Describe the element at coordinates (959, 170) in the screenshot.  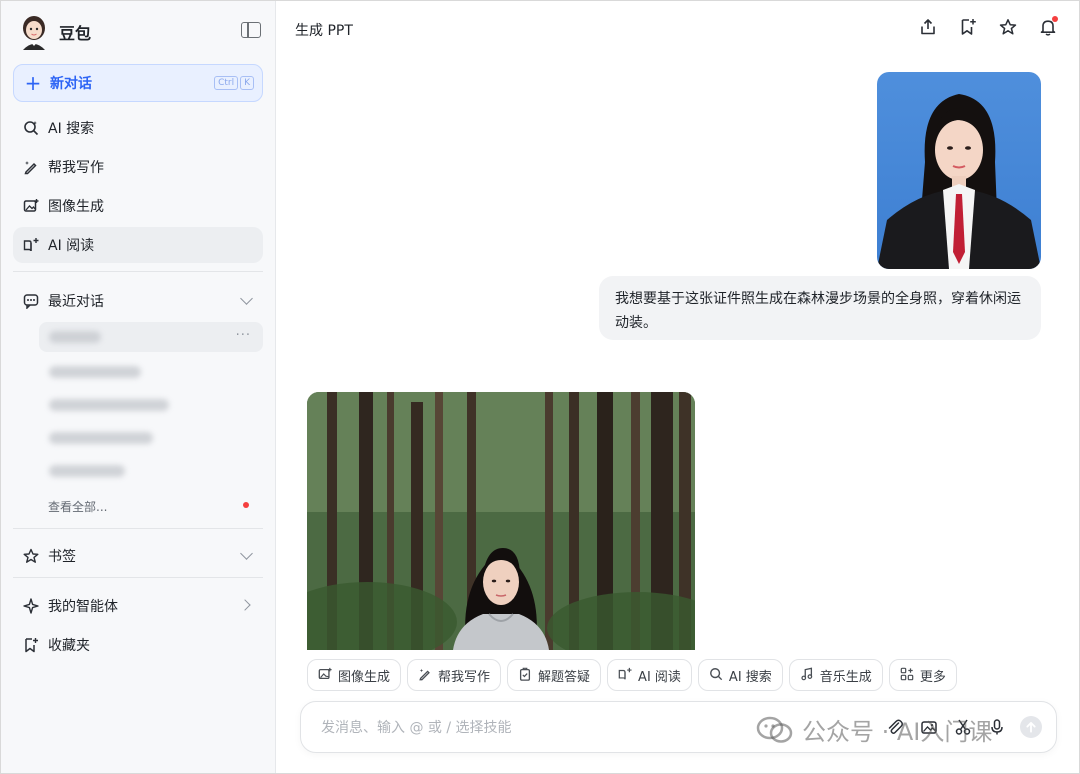
I see `uploaded-id-photo` at that location.